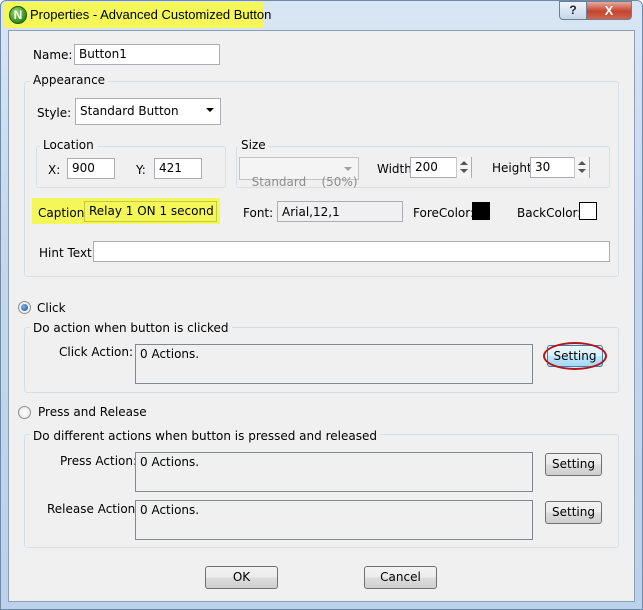 This screenshot has width=643, height=610. What do you see at coordinates (351, 251) in the screenshot?
I see `hint-text-input` at bounding box center [351, 251].